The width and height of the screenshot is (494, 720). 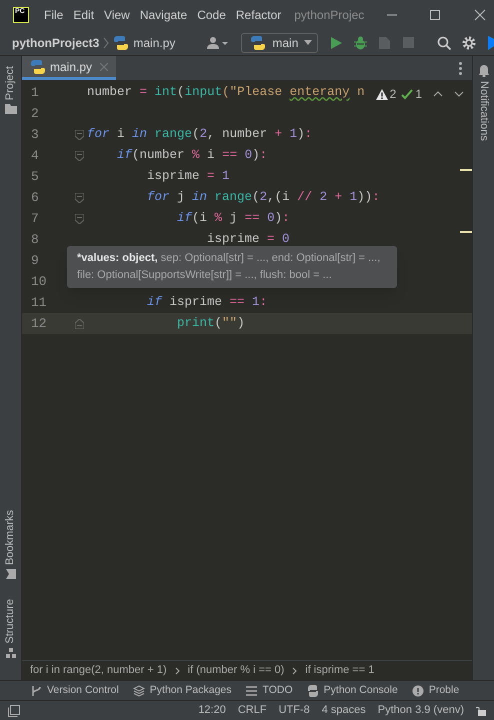 What do you see at coordinates (182, 690) in the screenshot?
I see `tool-window-button: Python Packages` at bounding box center [182, 690].